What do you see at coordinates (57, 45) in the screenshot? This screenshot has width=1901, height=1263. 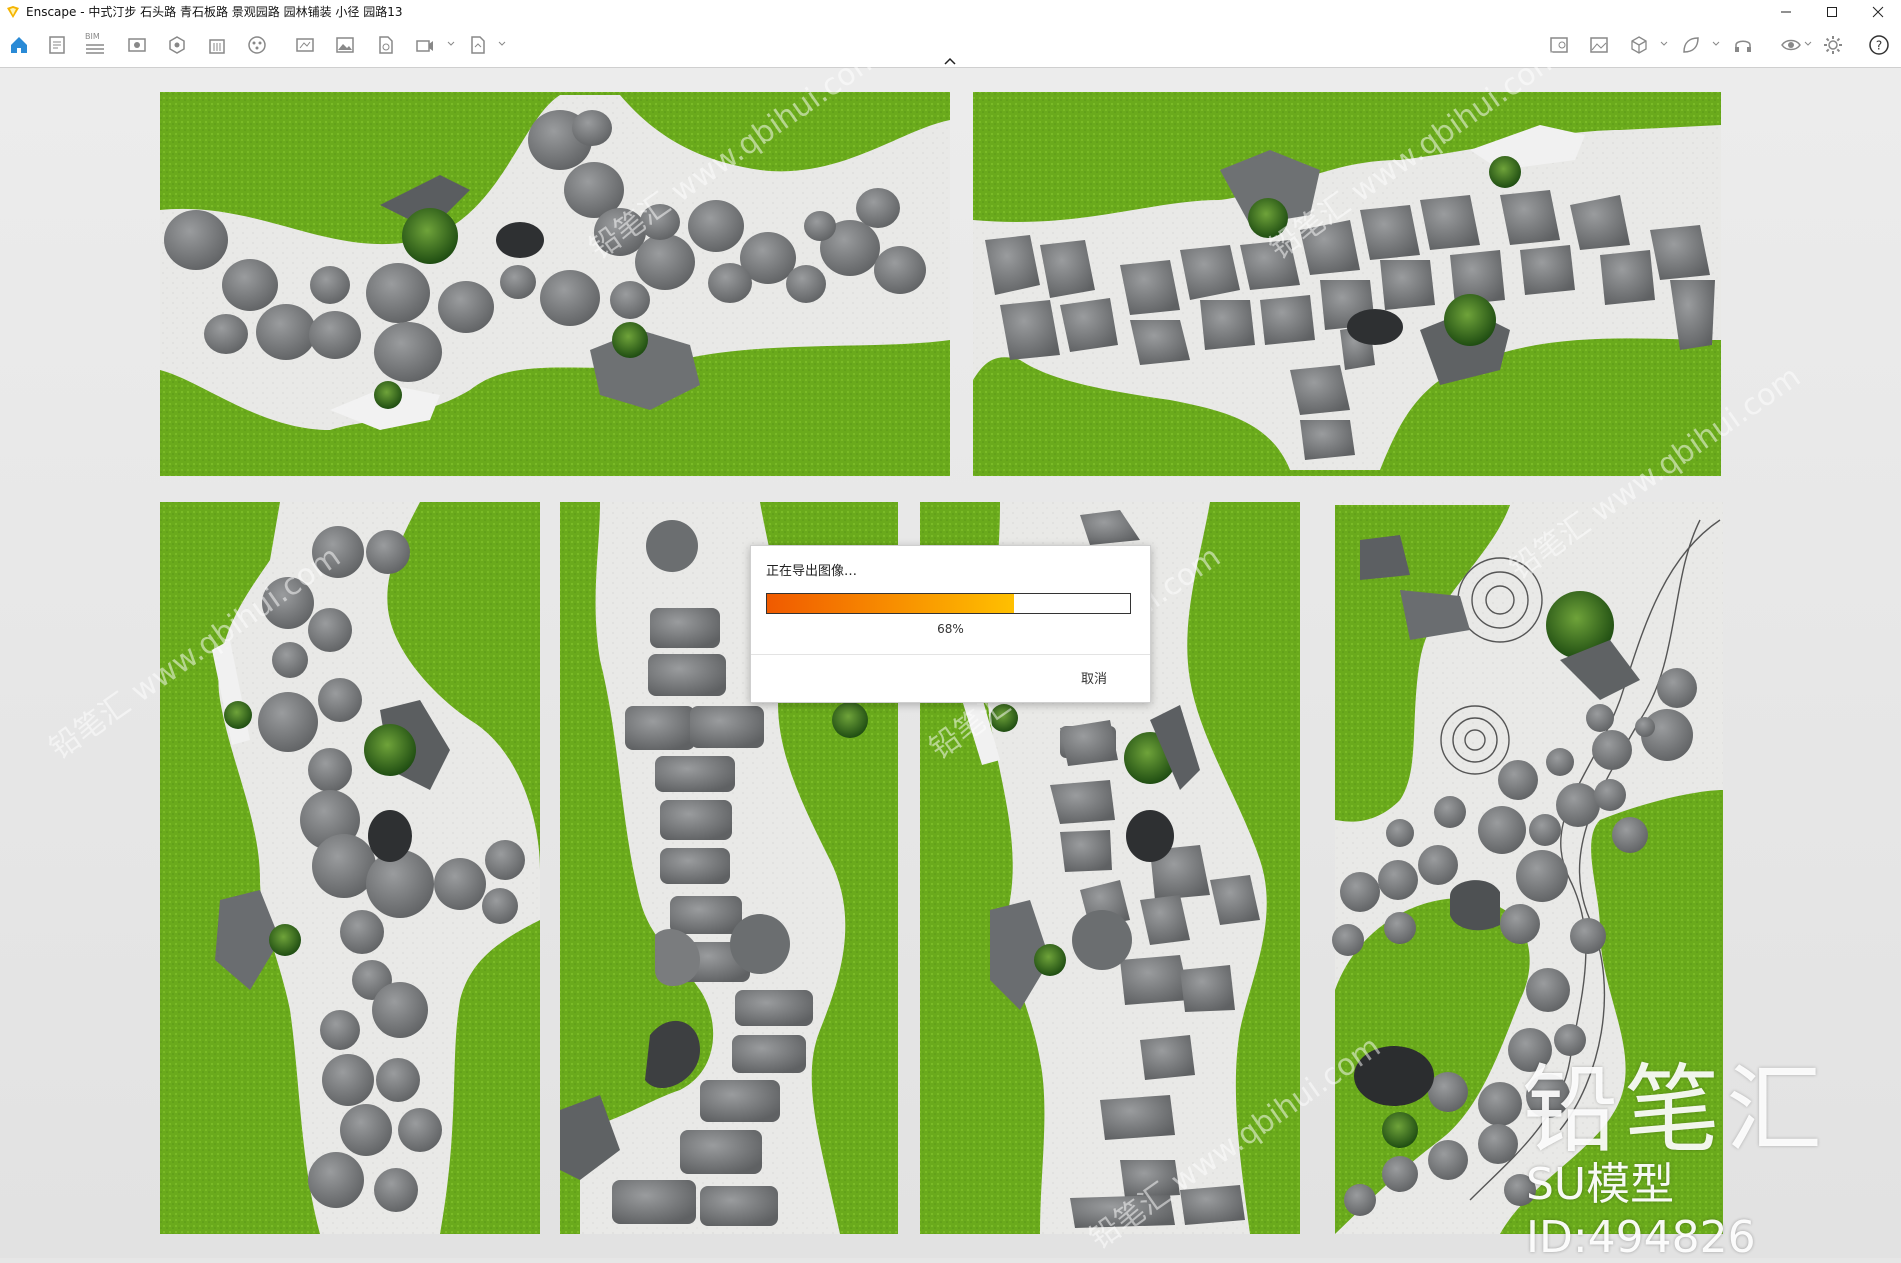 I see `document-icon` at bounding box center [57, 45].